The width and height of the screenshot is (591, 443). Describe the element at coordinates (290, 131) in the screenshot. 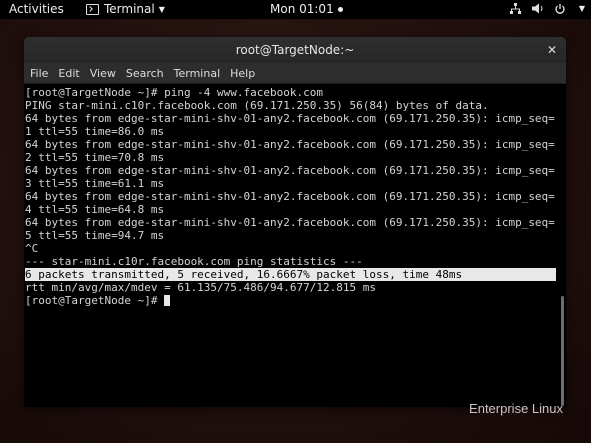

I see `terminal-line: 1 ttl=55 time=86.0 ms` at that location.